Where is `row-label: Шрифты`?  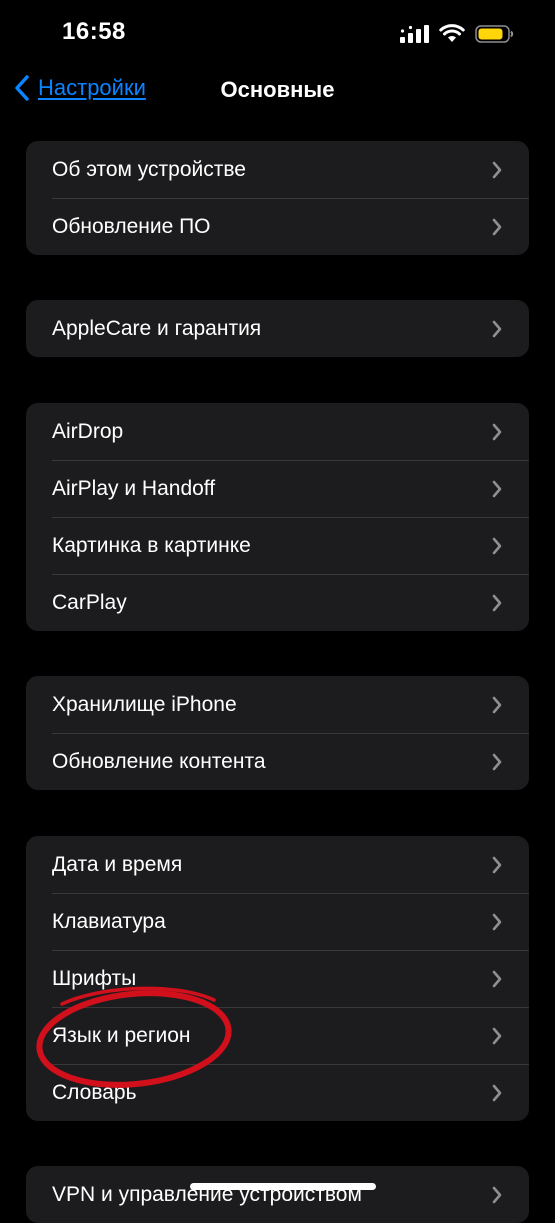
row-label: Шрифты is located at coordinates (94, 978).